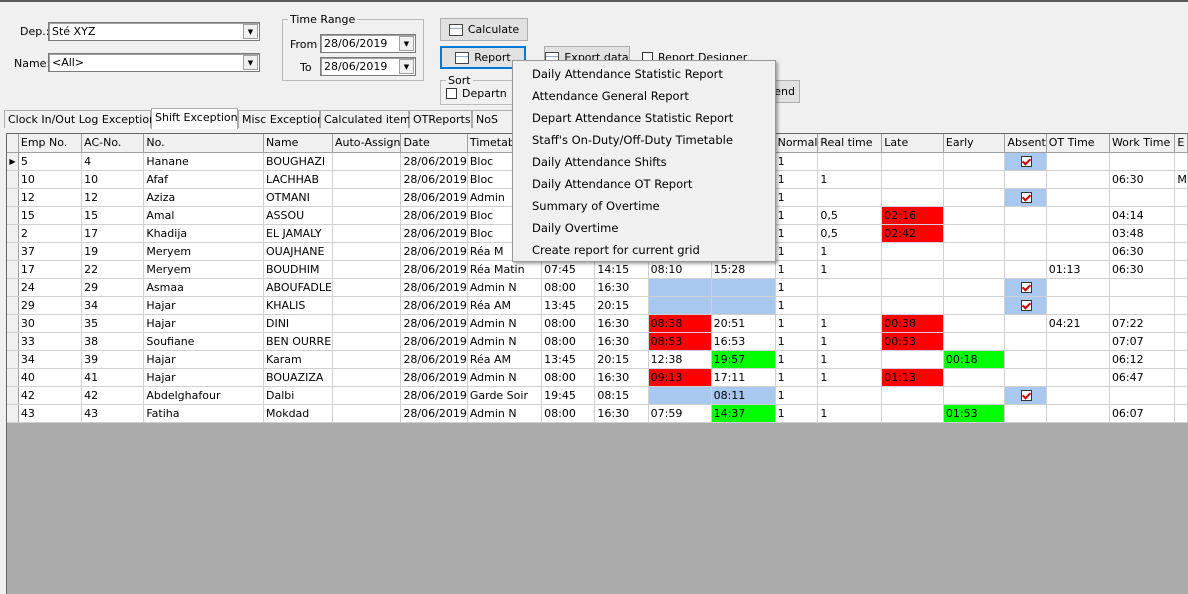 This screenshot has height=594, width=1188. Describe the element at coordinates (113, 161) in the screenshot. I see `table-cell: 4` at that location.